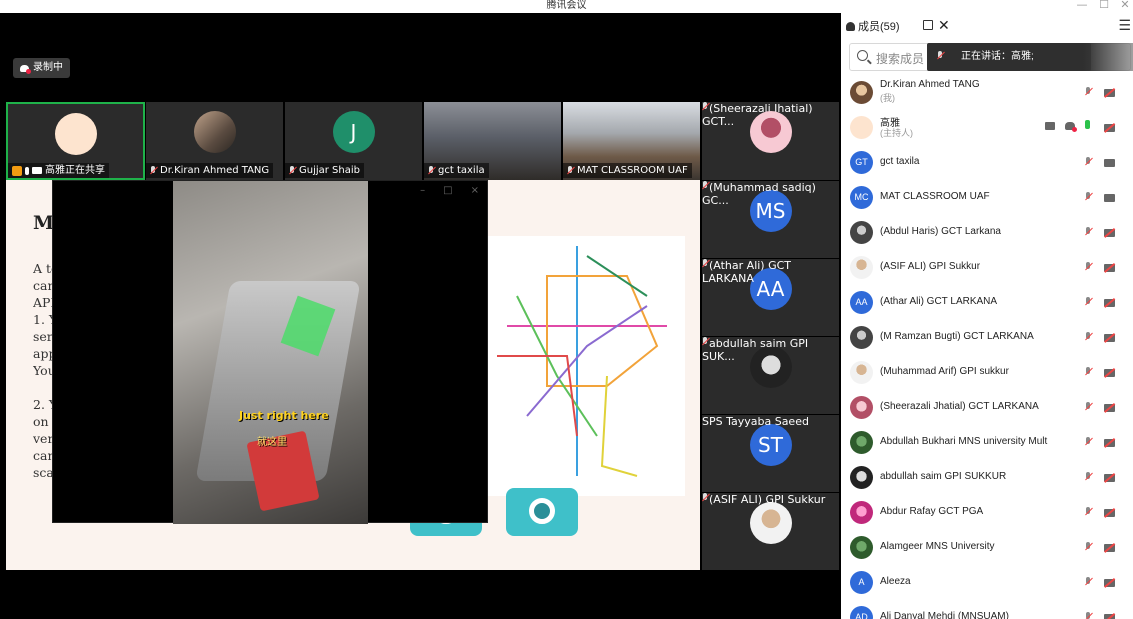 This screenshot has width=1133, height=619. What do you see at coordinates (1104, 5) in the screenshot?
I see `maximize-button: ☐` at bounding box center [1104, 5].